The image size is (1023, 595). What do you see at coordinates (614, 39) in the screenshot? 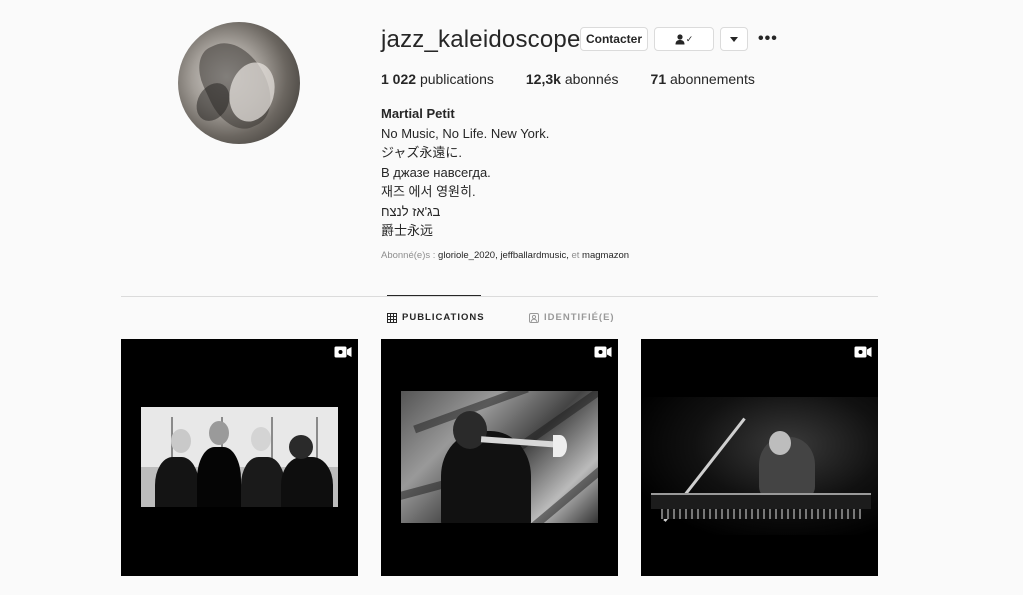
I see `contact-button: Contacter` at bounding box center [614, 39].